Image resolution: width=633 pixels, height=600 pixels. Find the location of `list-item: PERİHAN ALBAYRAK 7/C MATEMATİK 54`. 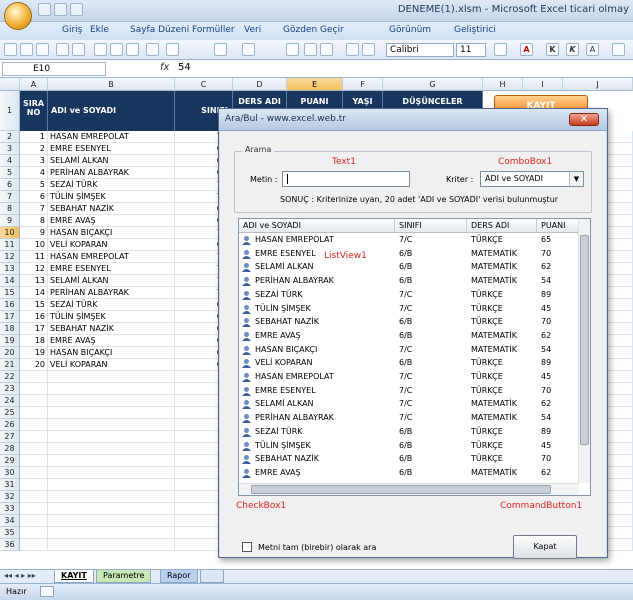

list-item: PERİHAN ALBAYRAK 7/C MATEMATİK 54 is located at coordinates (409, 419).